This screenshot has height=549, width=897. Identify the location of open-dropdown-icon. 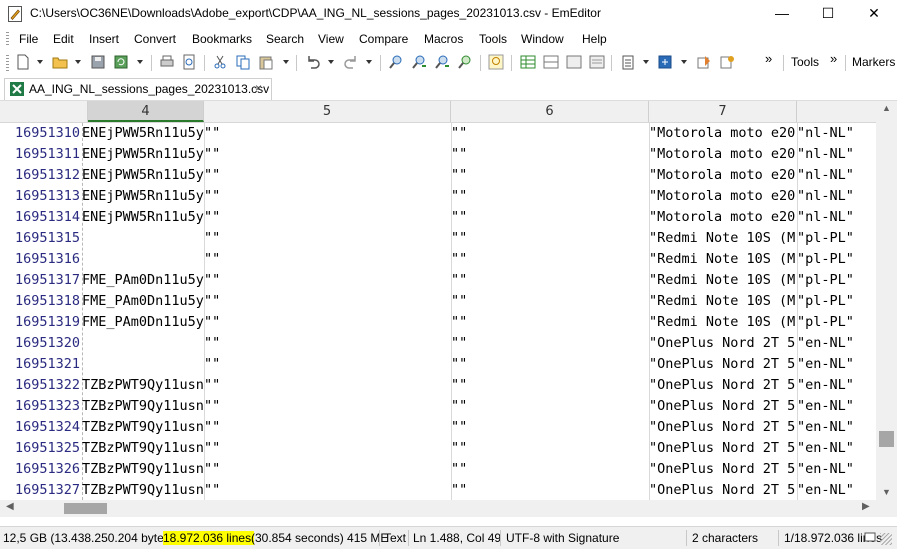
(78, 62).